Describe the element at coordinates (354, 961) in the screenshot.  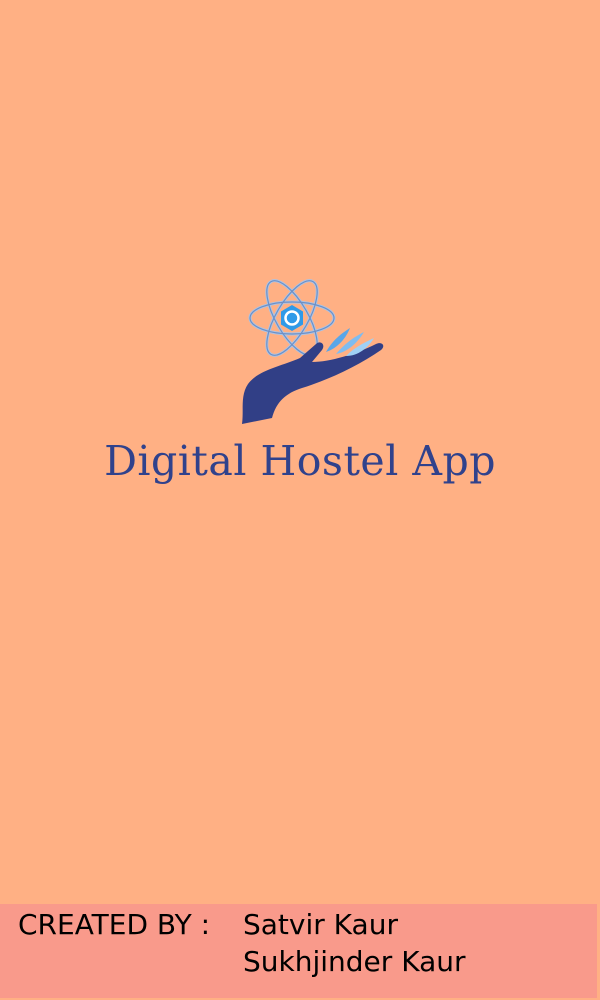
I see `author-name: Sukhjinder Kaur` at that location.